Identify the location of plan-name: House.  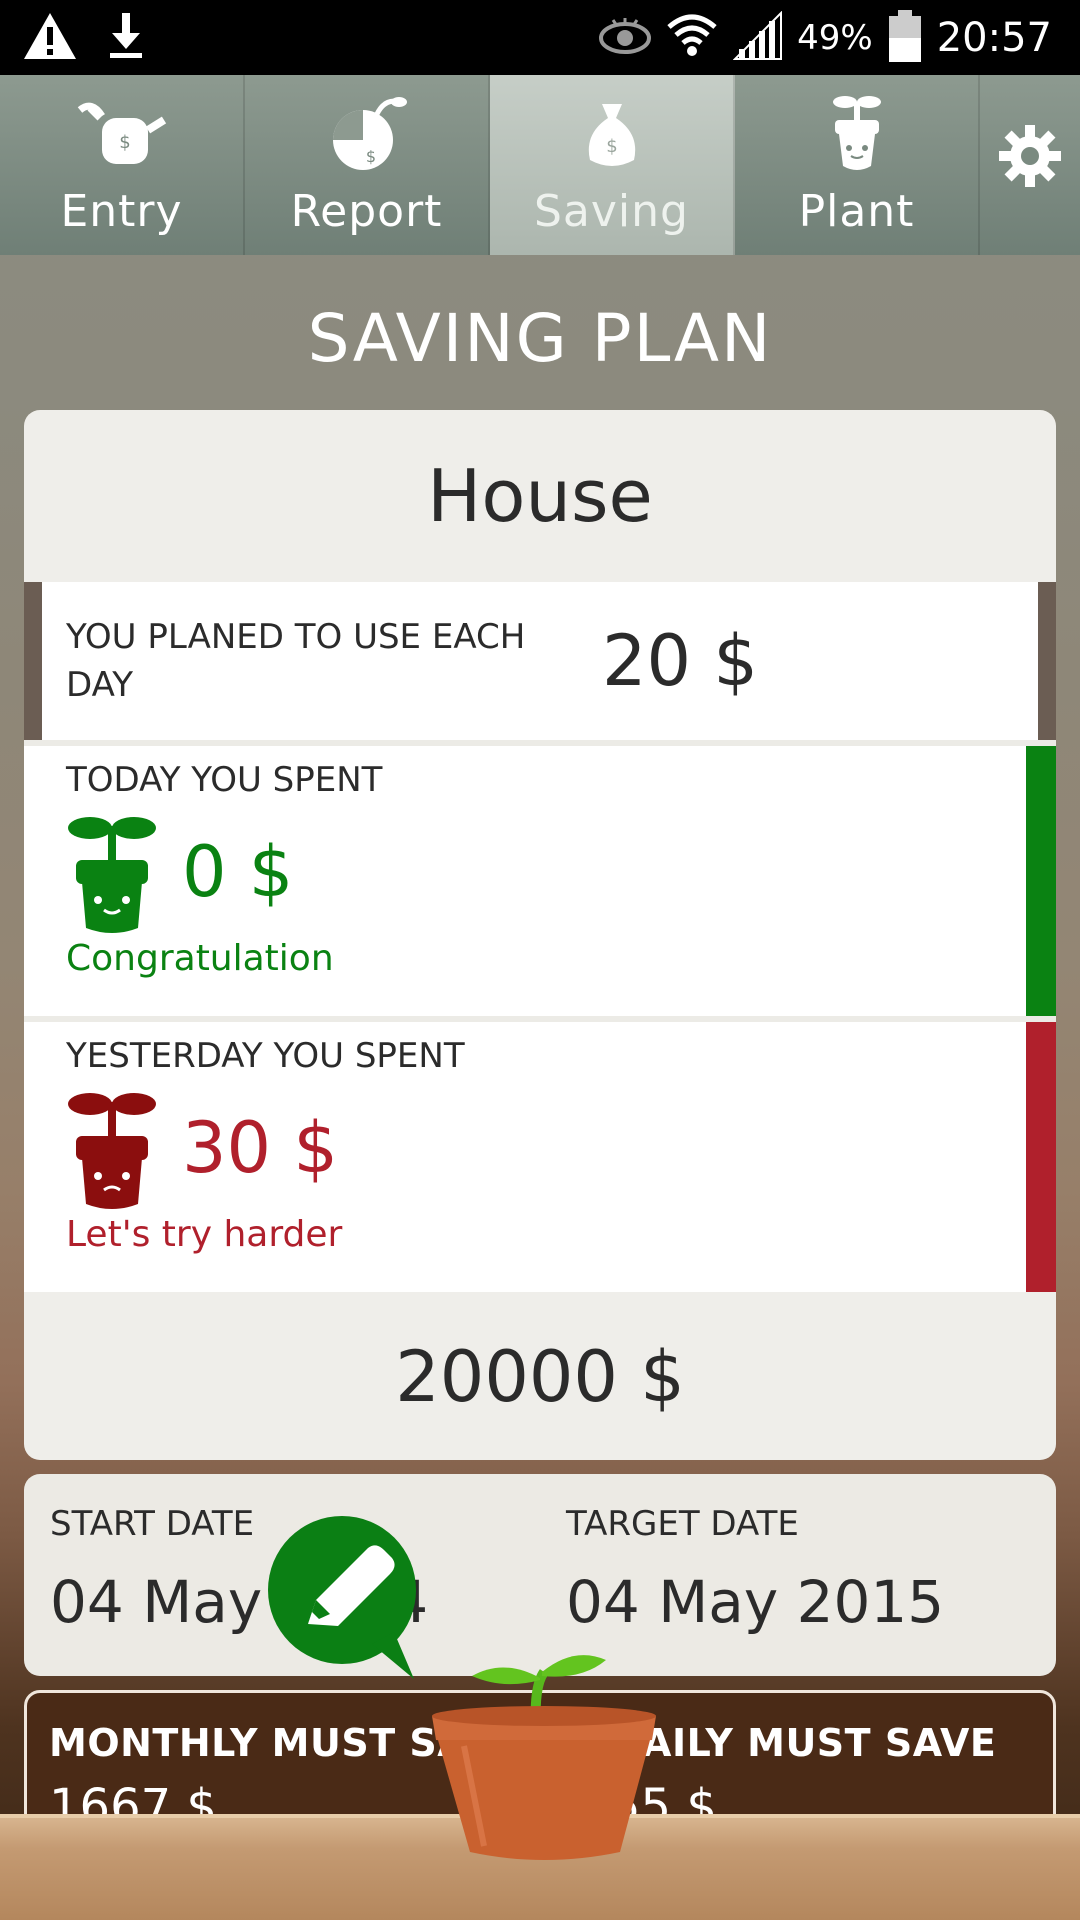
(540, 496).